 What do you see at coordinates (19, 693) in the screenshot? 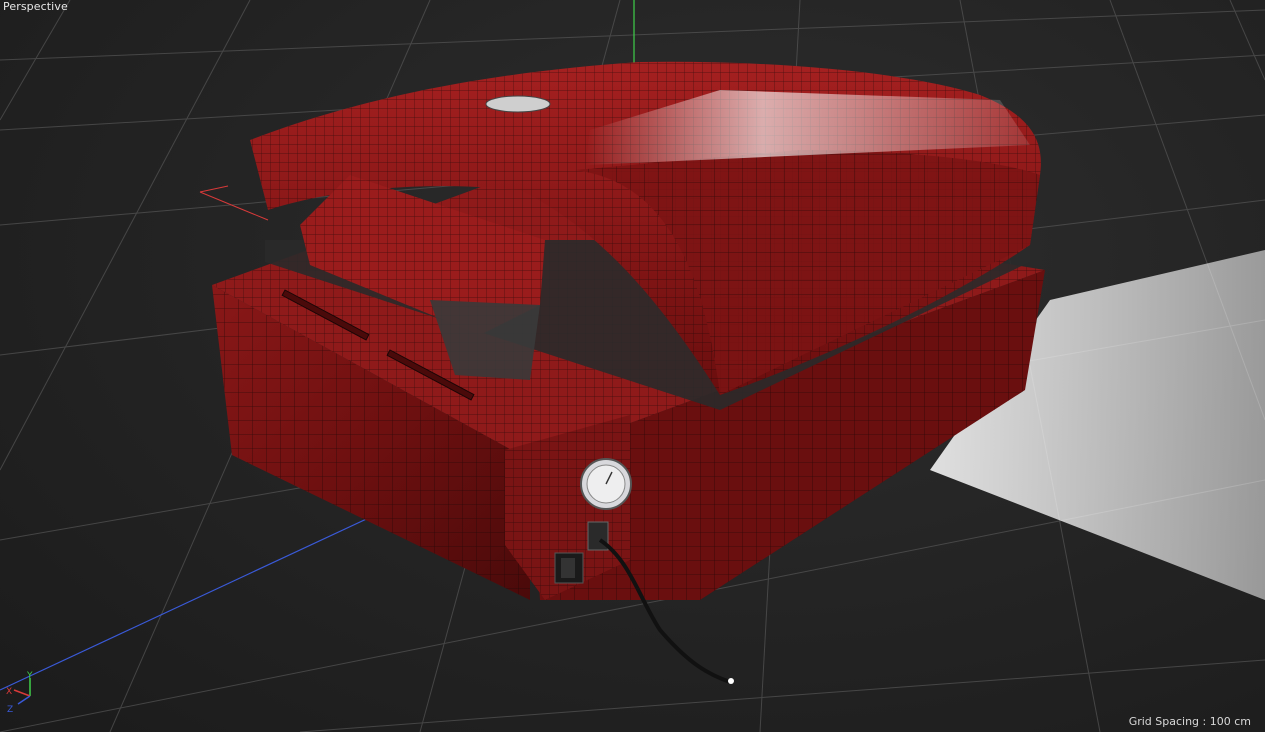
I see `axis-gizmo: Y X Z` at bounding box center [19, 693].